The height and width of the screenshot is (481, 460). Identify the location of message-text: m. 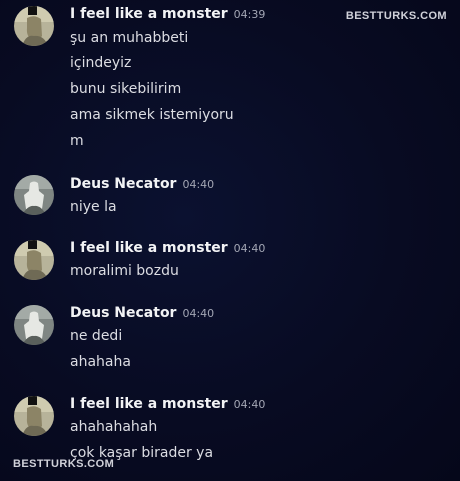
(77, 141).